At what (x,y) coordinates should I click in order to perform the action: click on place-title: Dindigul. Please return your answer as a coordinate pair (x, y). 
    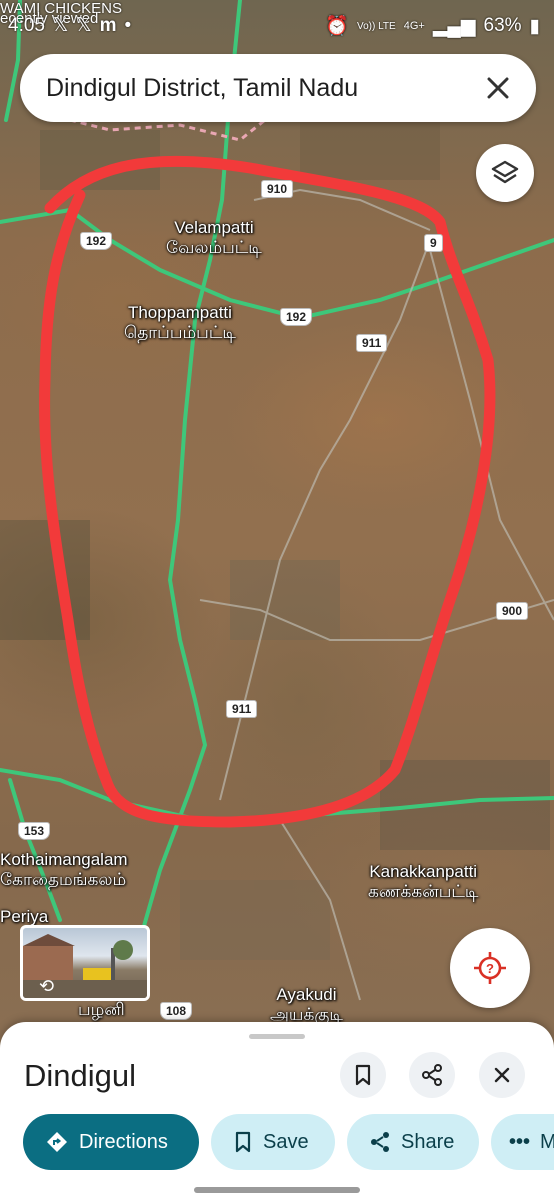
    Looking at the image, I should click on (80, 1075).